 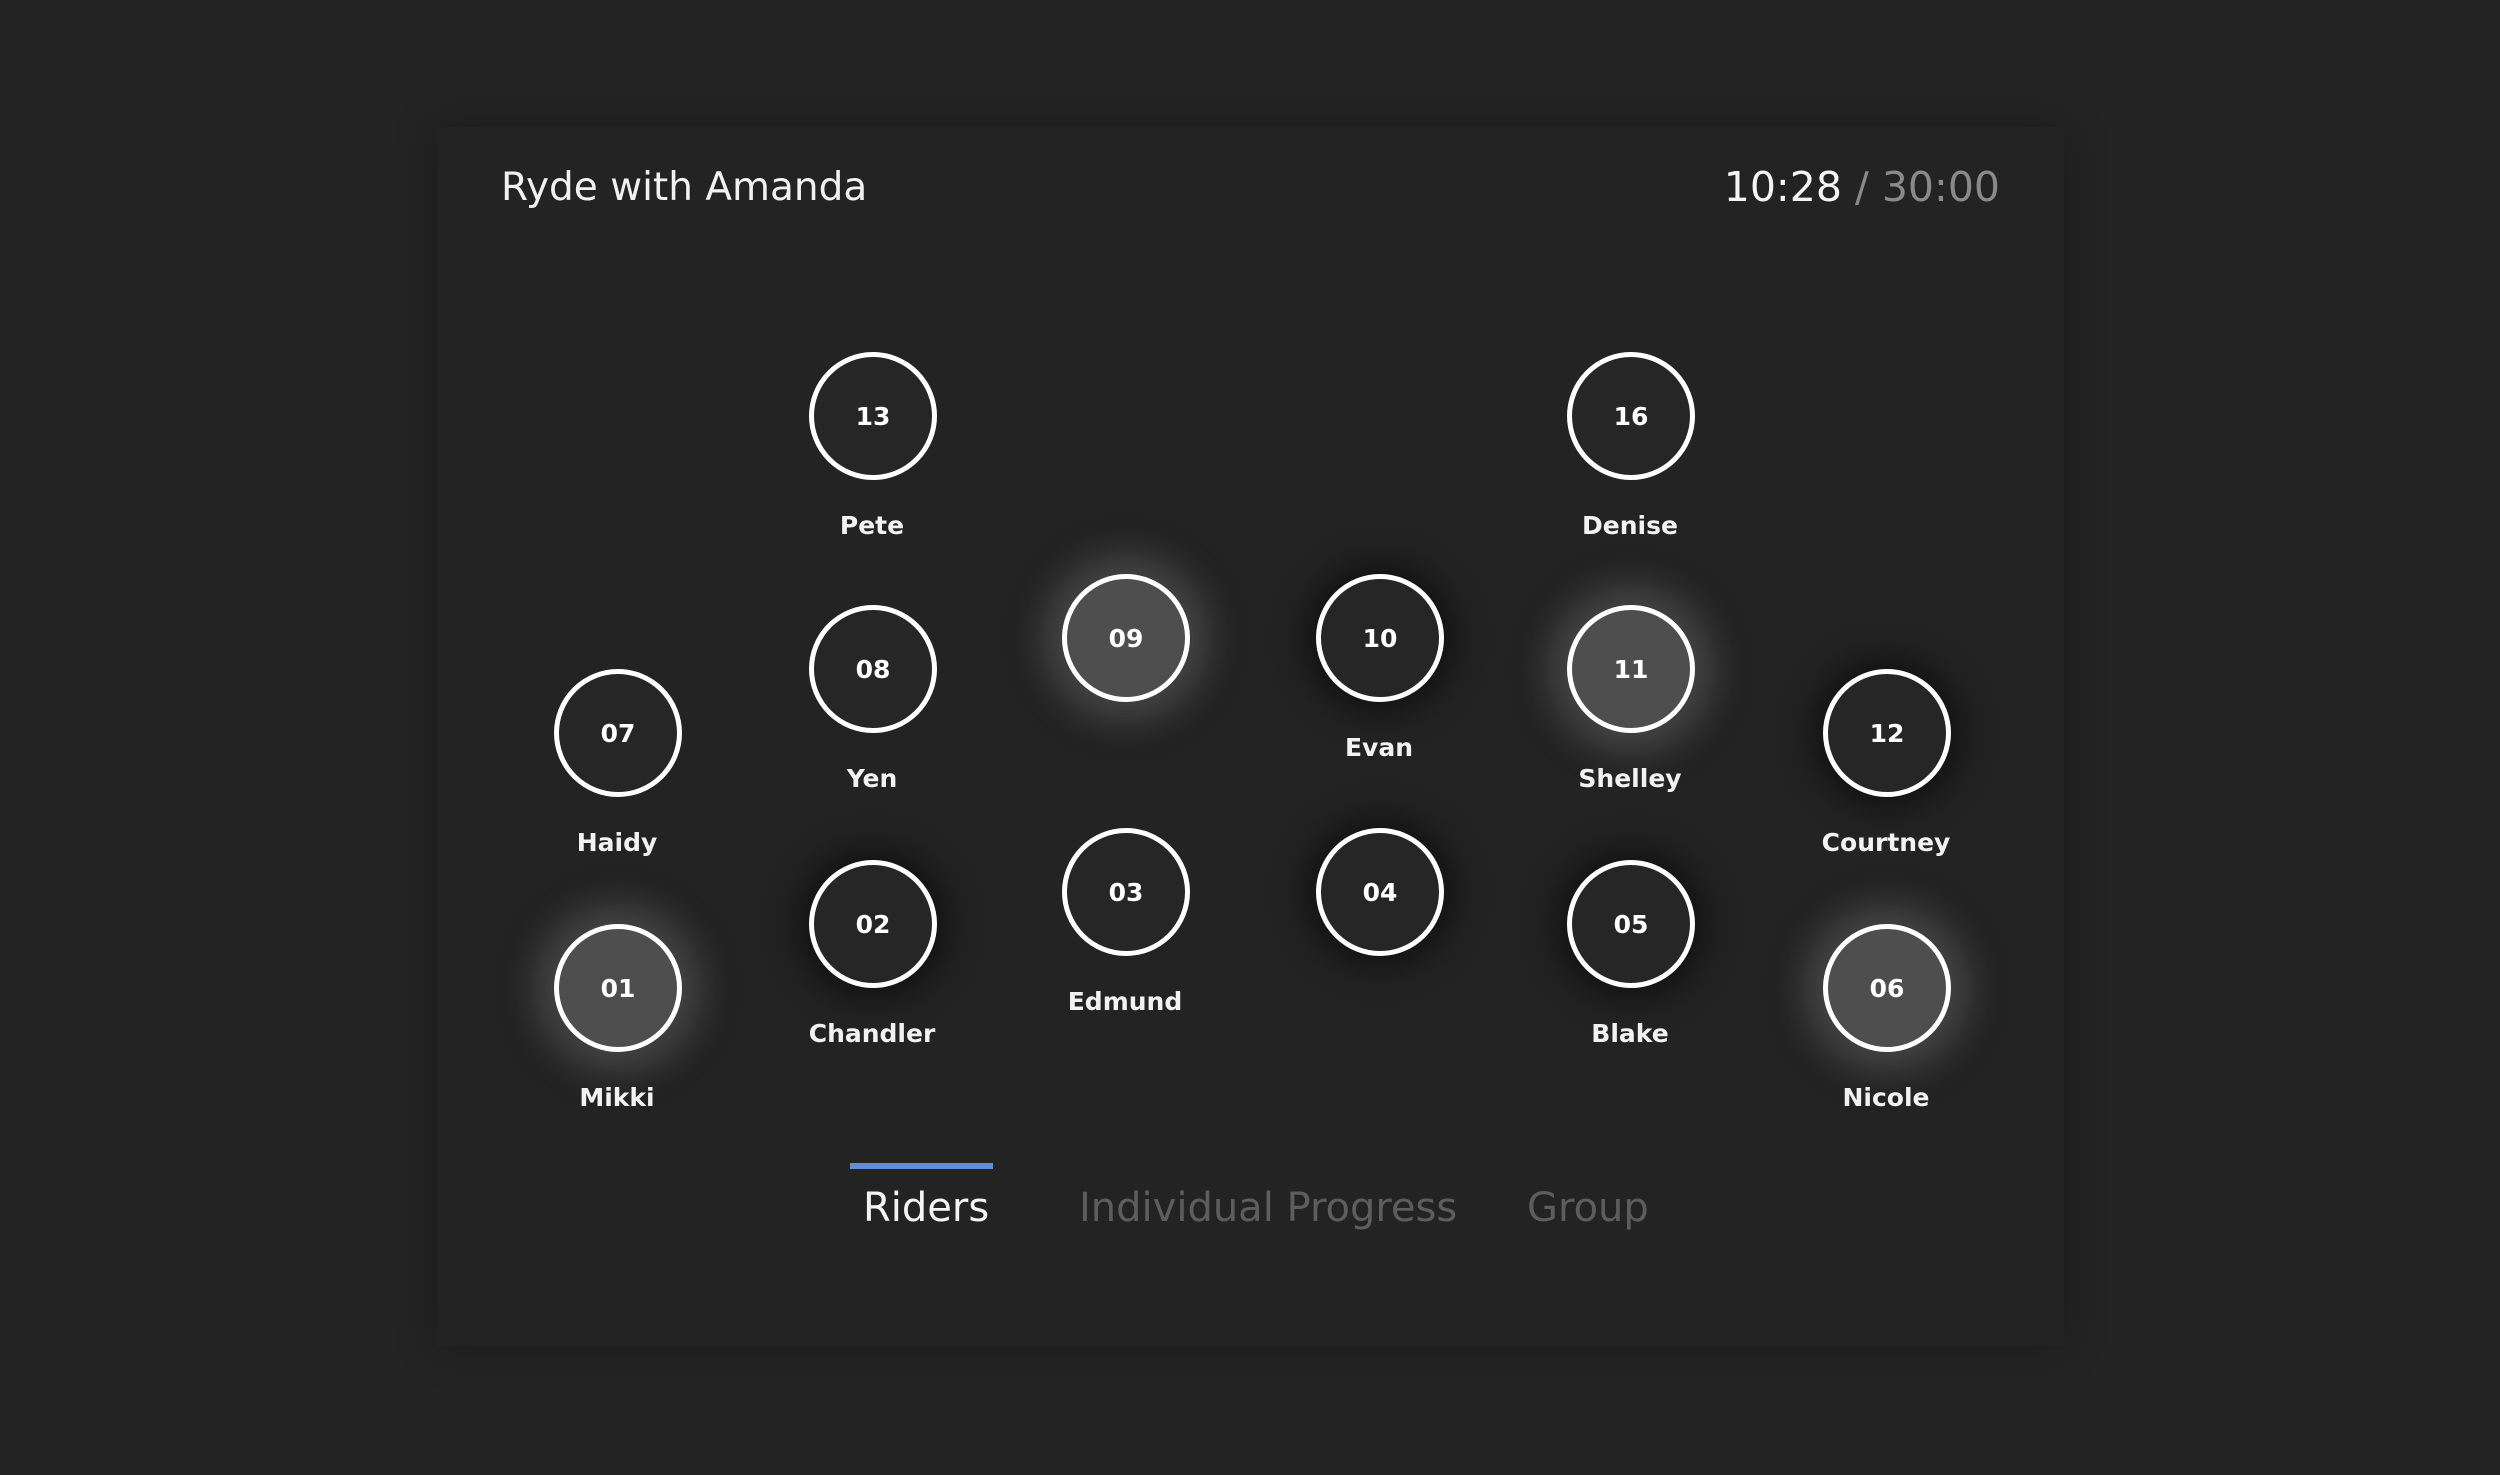 What do you see at coordinates (1886, 1097) in the screenshot?
I see `rider-name: Nicole` at bounding box center [1886, 1097].